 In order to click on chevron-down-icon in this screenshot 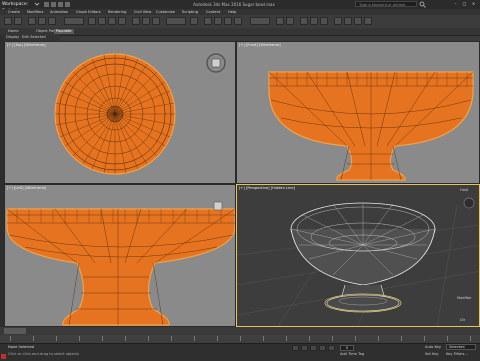, I will do `click(37, 4)`.